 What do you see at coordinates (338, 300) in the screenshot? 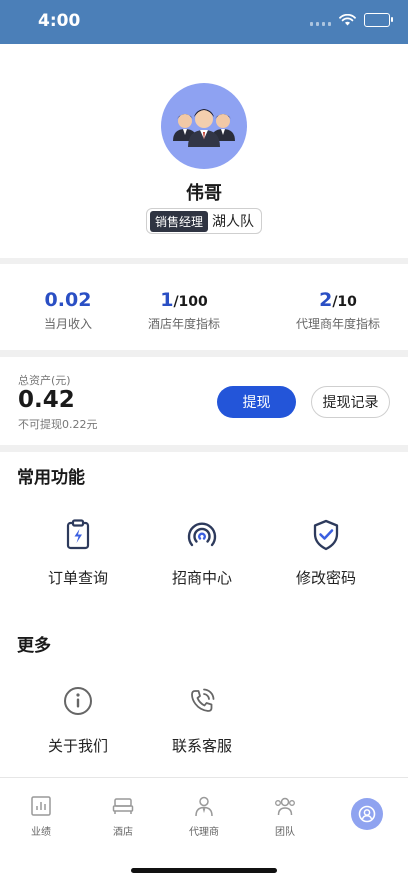
I see `stat-value: 2/10` at bounding box center [338, 300].